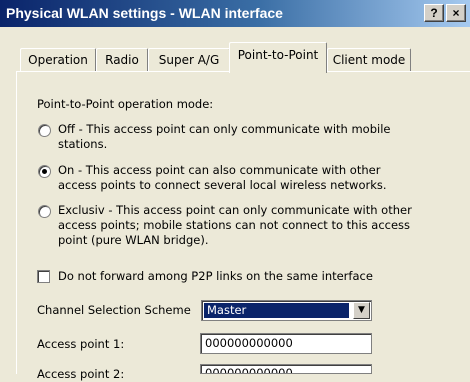 Image resolution: width=470 pixels, height=382 pixels. I want to click on access-point-1-label: Access point 1:, so click(81, 344).